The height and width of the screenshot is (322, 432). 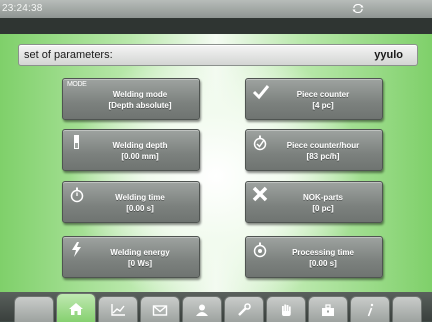 I want to click on piece-counter-label: Piece counter [4 pc], so click(x=323, y=100).